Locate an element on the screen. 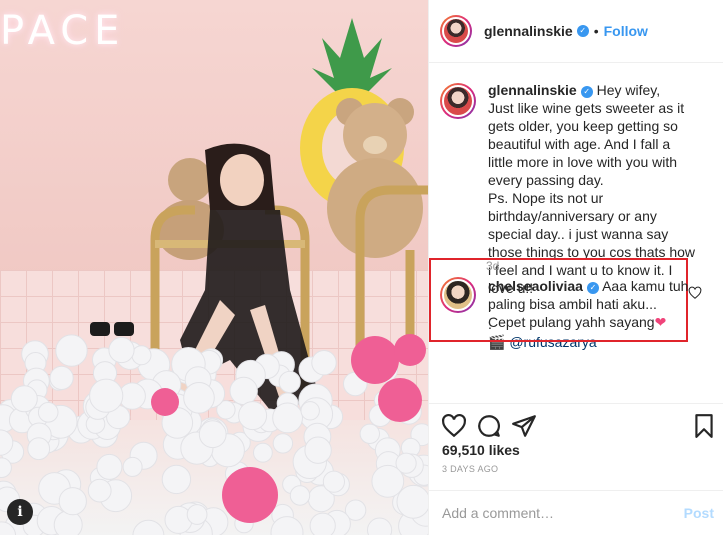 The height and width of the screenshot is (535, 723). add-comment-bar: Post is located at coordinates (576, 512).